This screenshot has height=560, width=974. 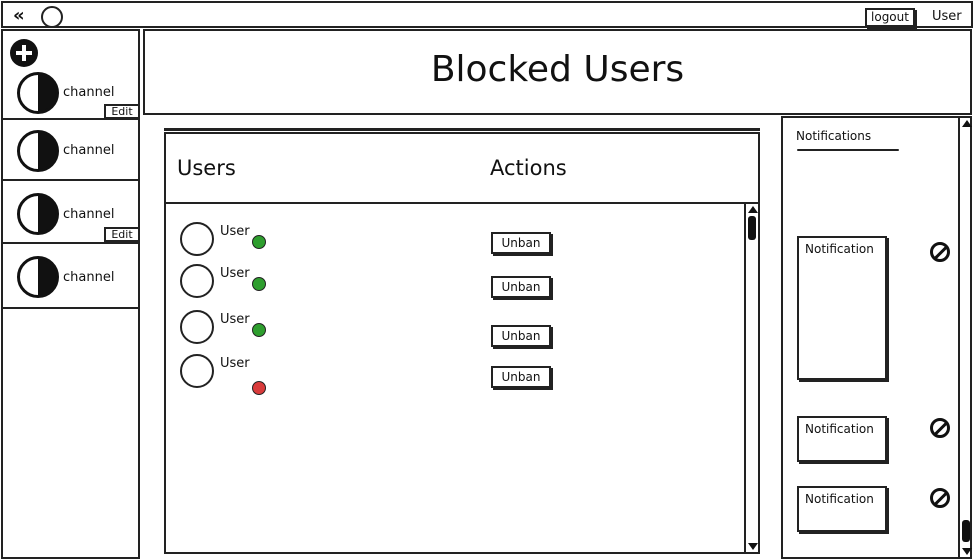 I want to click on double-chevron-left-icon: «, so click(x=19, y=16).